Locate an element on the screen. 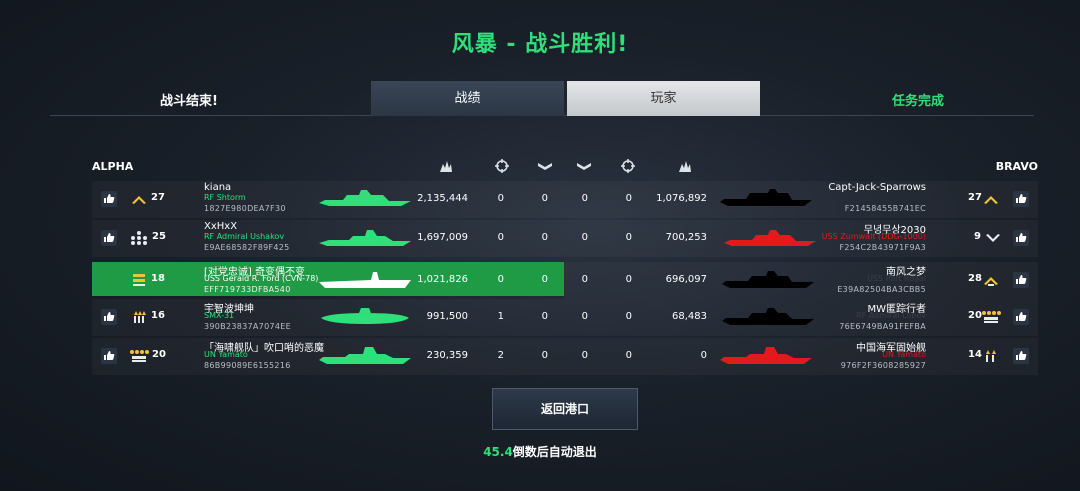  damage-value: 0 is located at coordinates (703, 355).